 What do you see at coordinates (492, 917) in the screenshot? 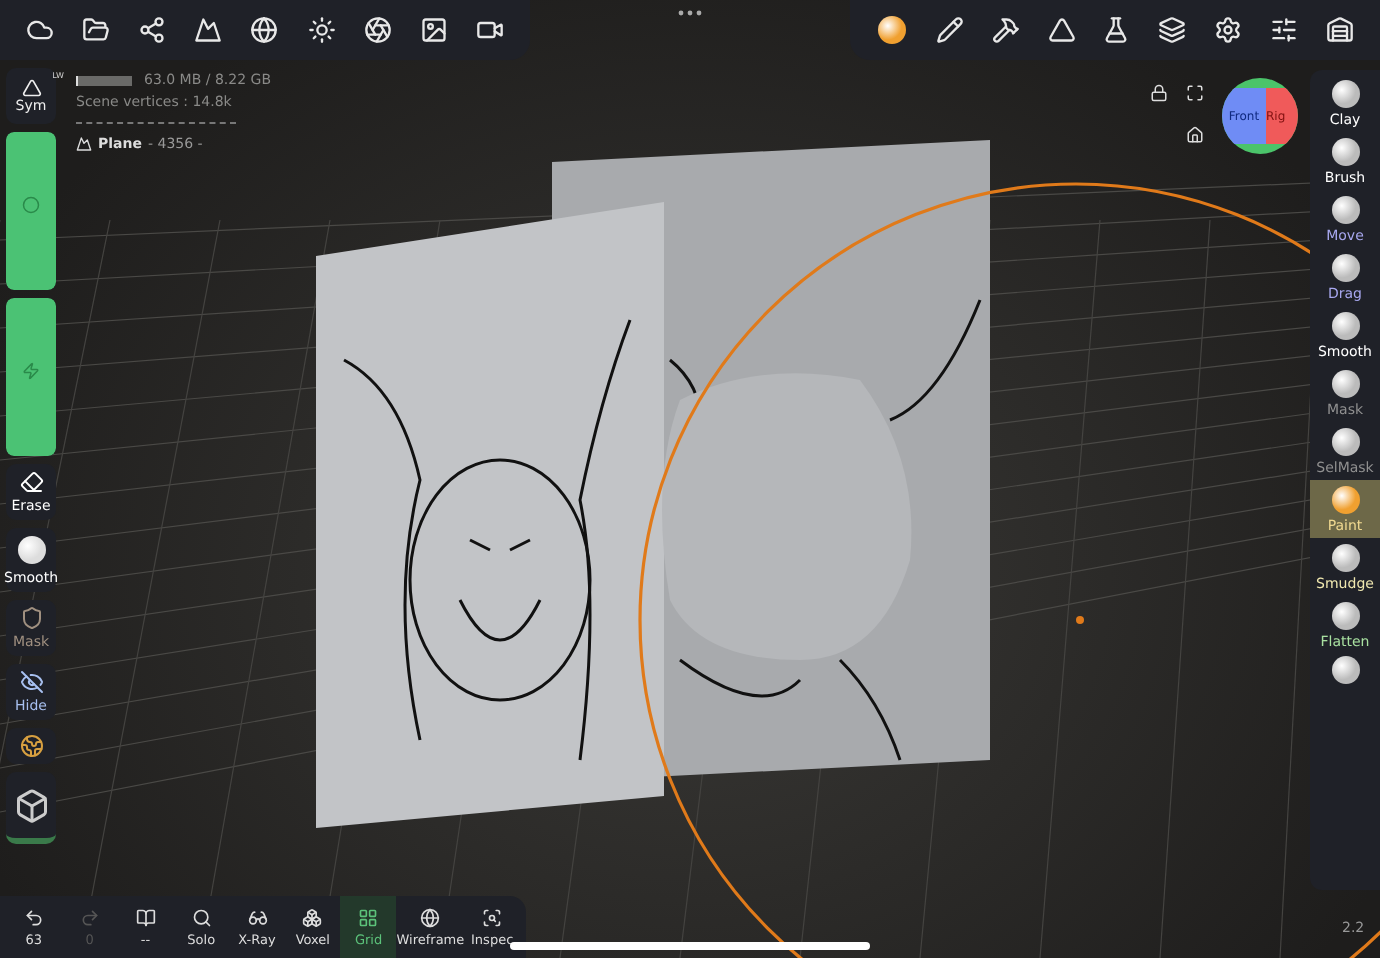
I see `inspect-icon` at bounding box center [492, 917].